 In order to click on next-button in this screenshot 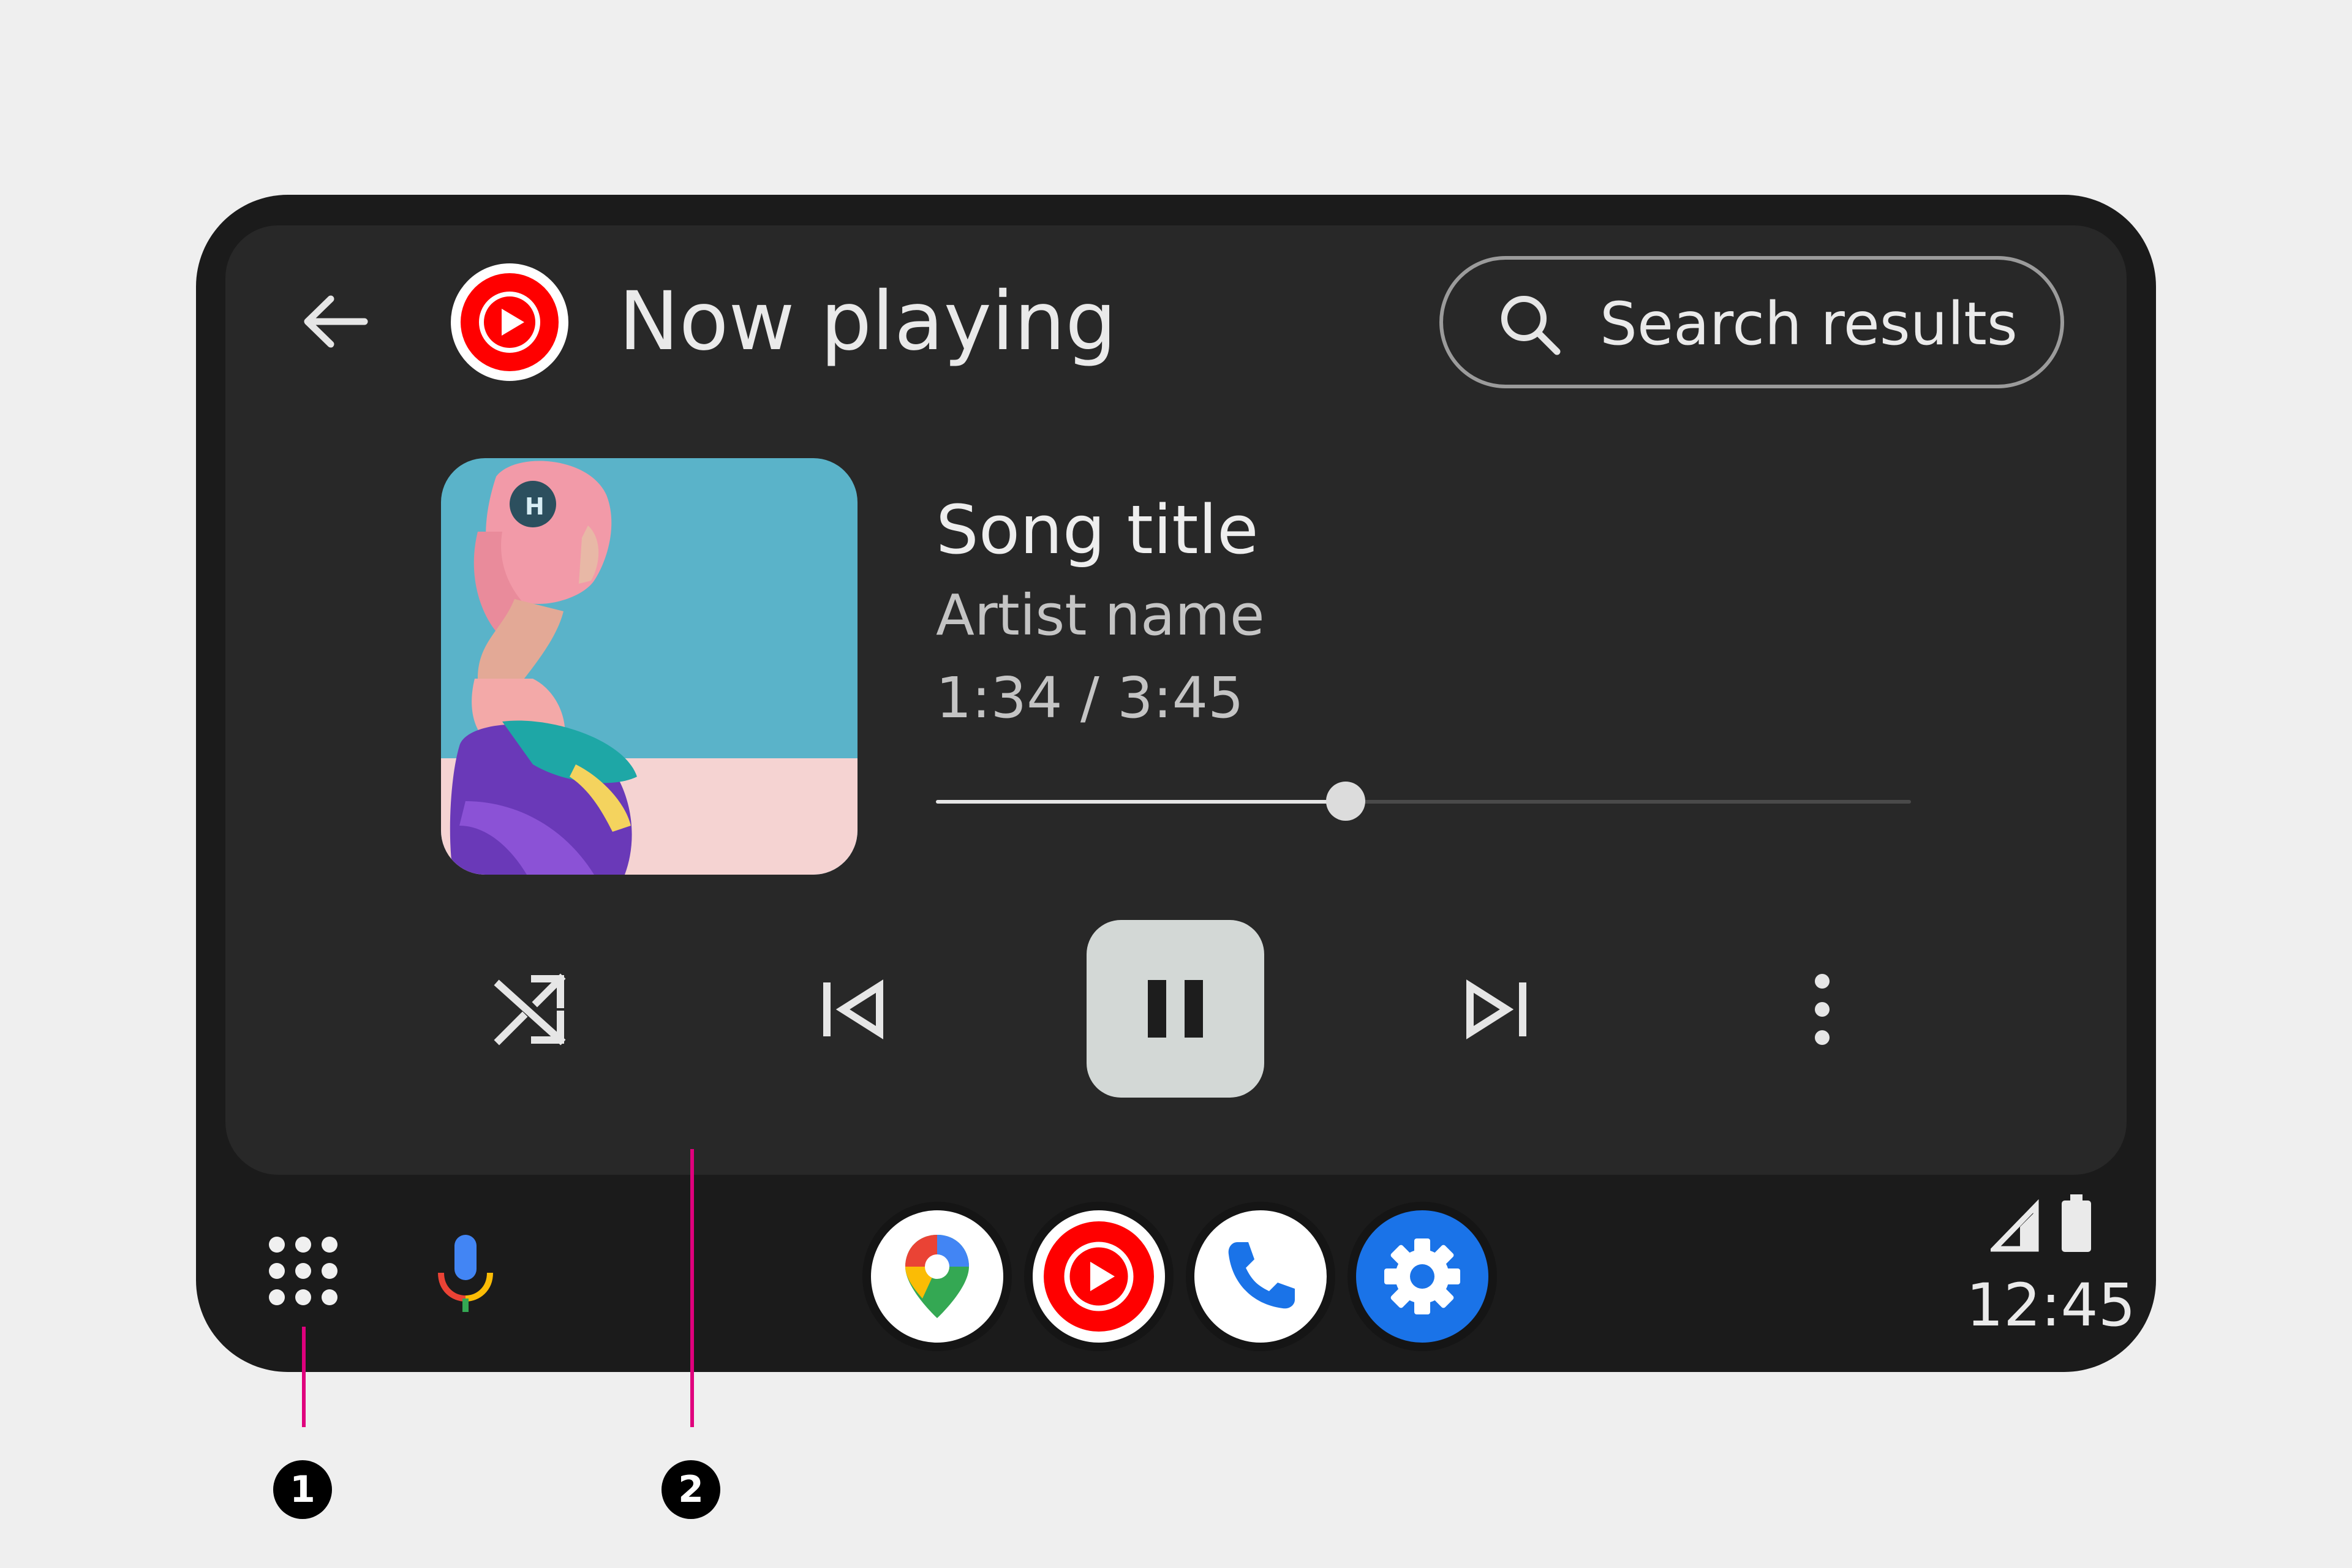, I will do `click(1498, 1009)`.